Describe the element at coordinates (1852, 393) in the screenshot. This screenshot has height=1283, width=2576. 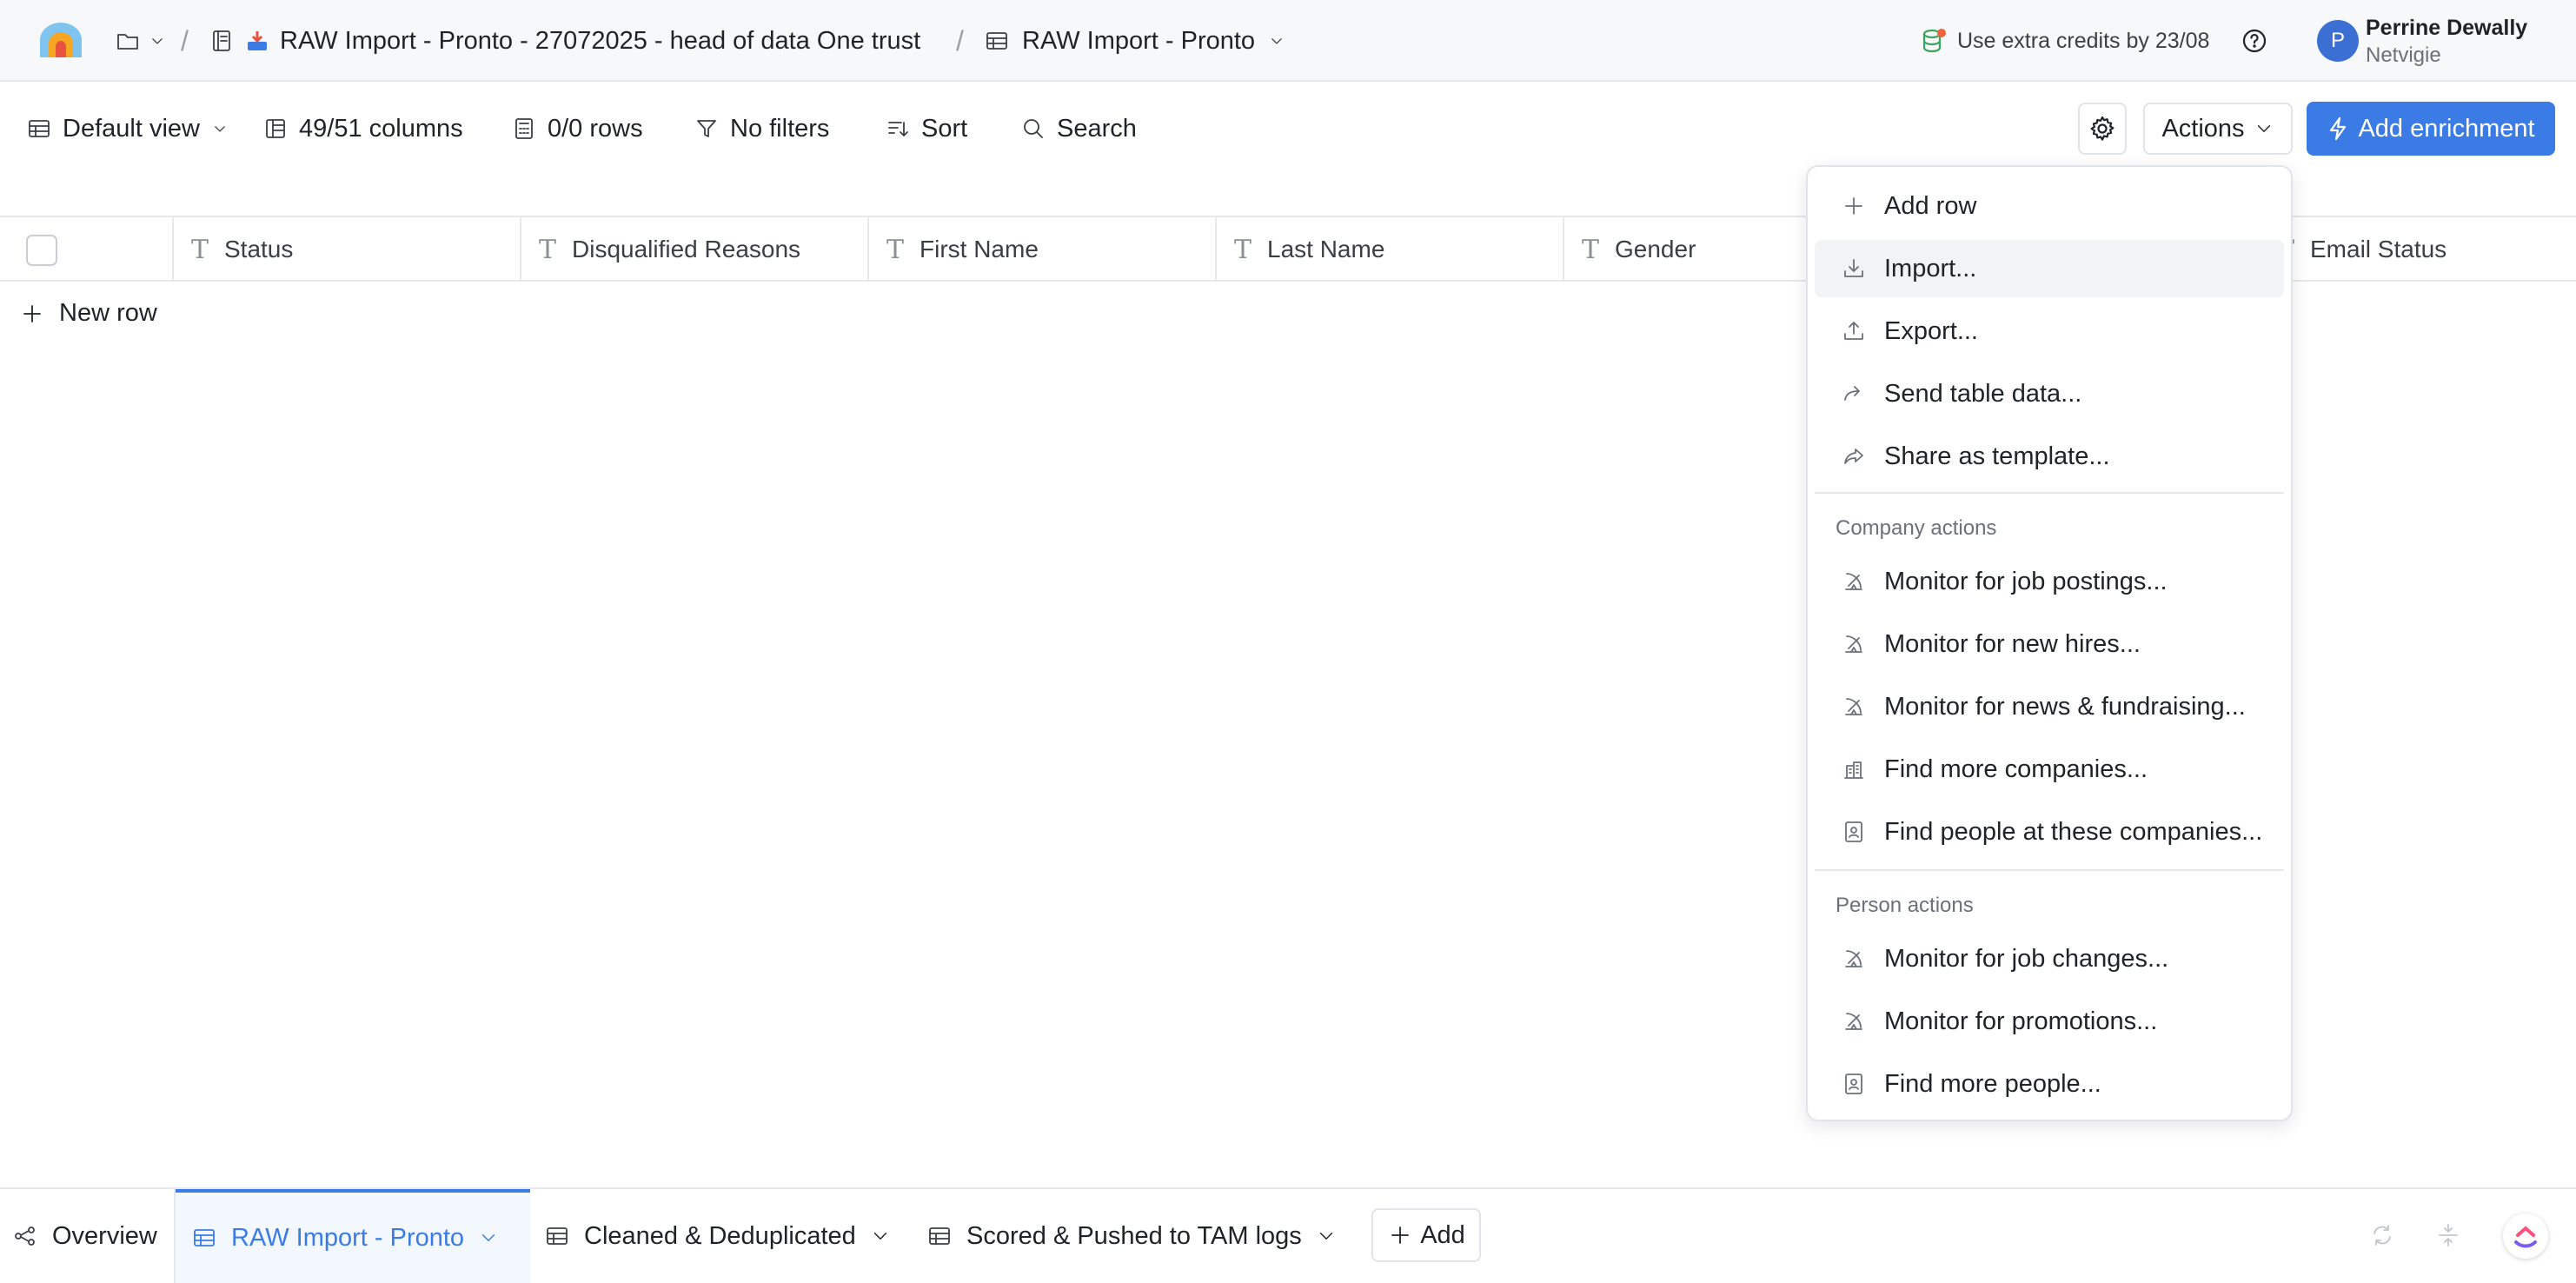
I see `forward-arrow-icon` at that location.